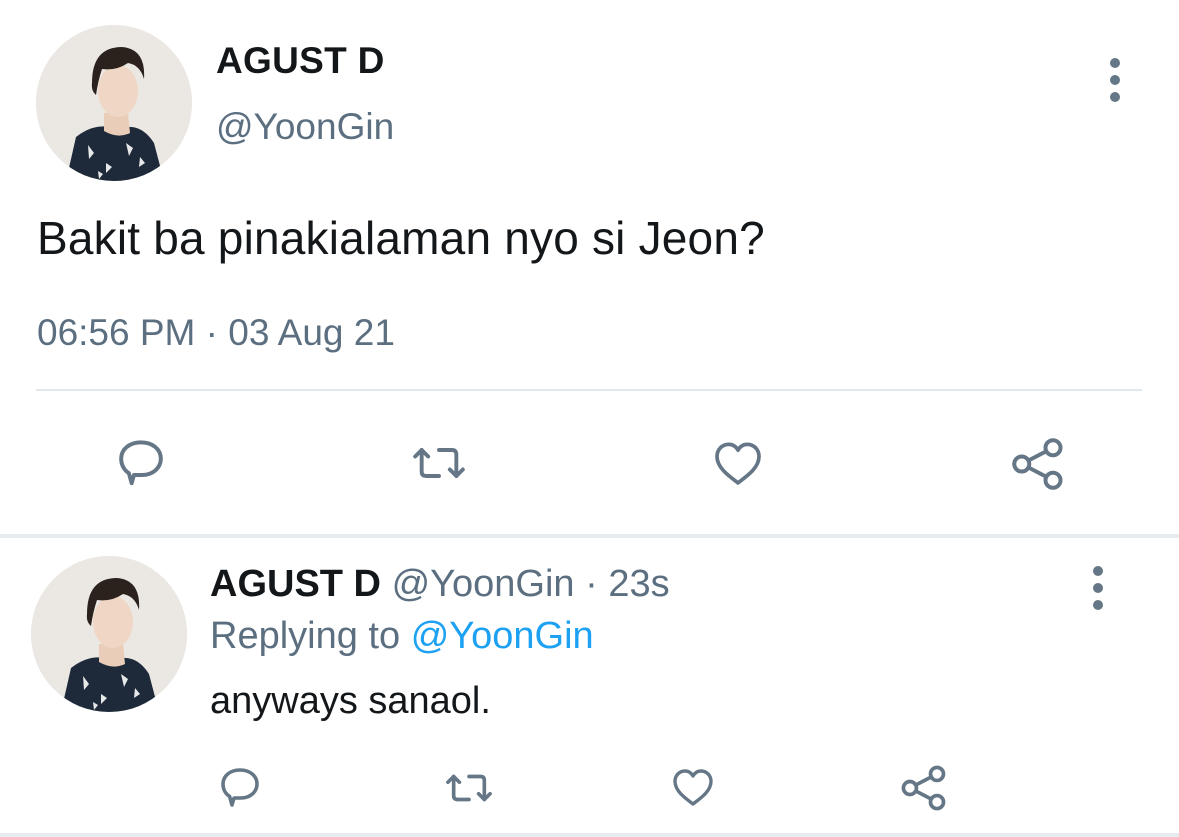 Image resolution: width=1179 pixels, height=837 pixels. I want to click on replying-to-label: Replying to, so click(305, 636).